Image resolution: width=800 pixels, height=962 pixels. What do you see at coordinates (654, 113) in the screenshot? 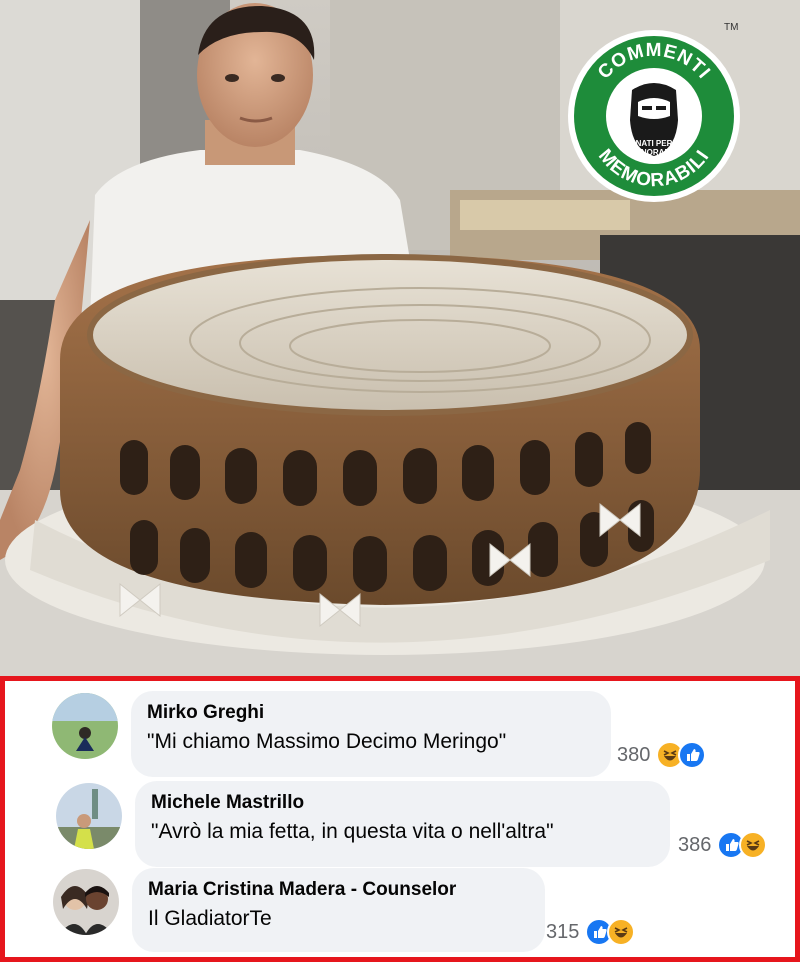
I see `commenti-memorabili-logo: COMMENTI MEMORABILI NATI PER IGNORARE TM` at bounding box center [654, 113].